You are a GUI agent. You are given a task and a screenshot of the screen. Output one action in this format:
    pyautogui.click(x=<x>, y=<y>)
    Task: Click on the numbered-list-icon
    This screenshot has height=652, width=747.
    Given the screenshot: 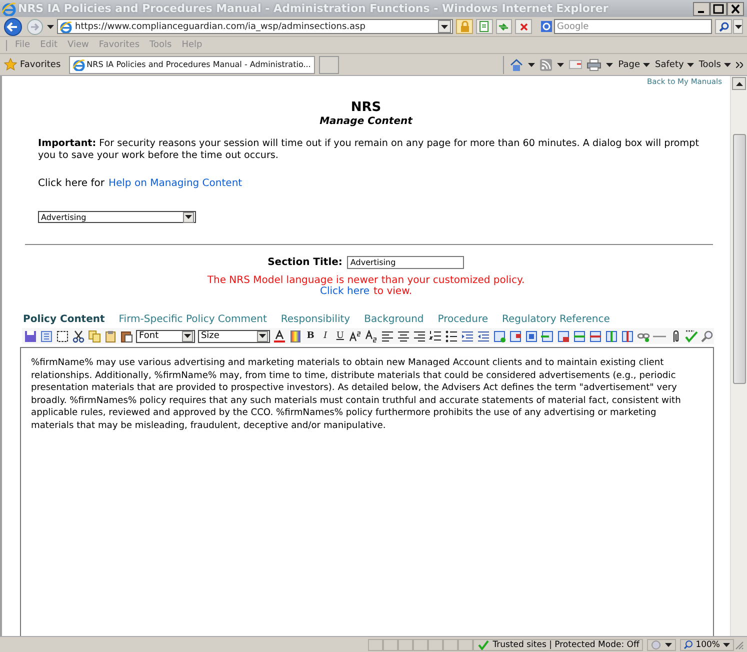 What is the action you would take?
    pyautogui.click(x=435, y=336)
    